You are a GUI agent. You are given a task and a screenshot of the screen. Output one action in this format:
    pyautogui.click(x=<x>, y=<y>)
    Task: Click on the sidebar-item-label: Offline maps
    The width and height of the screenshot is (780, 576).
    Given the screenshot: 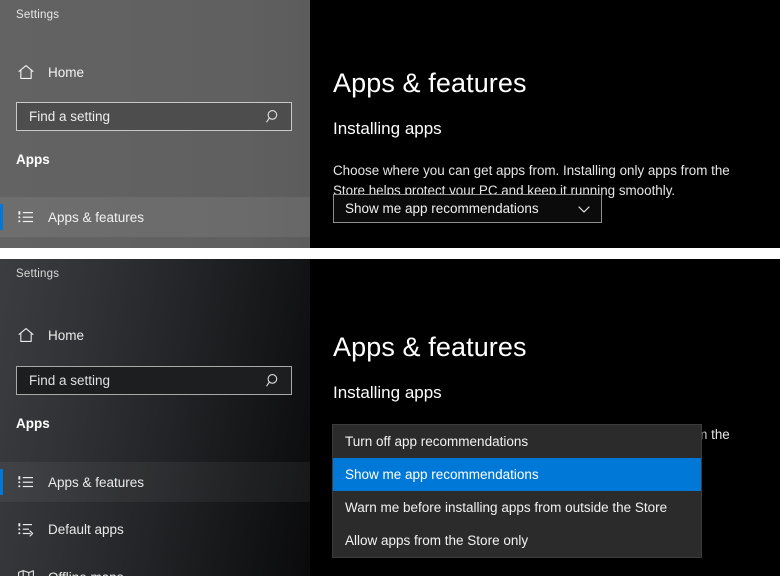 What is the action you would take?
    pyautogui.click(x=86, y=573)
    